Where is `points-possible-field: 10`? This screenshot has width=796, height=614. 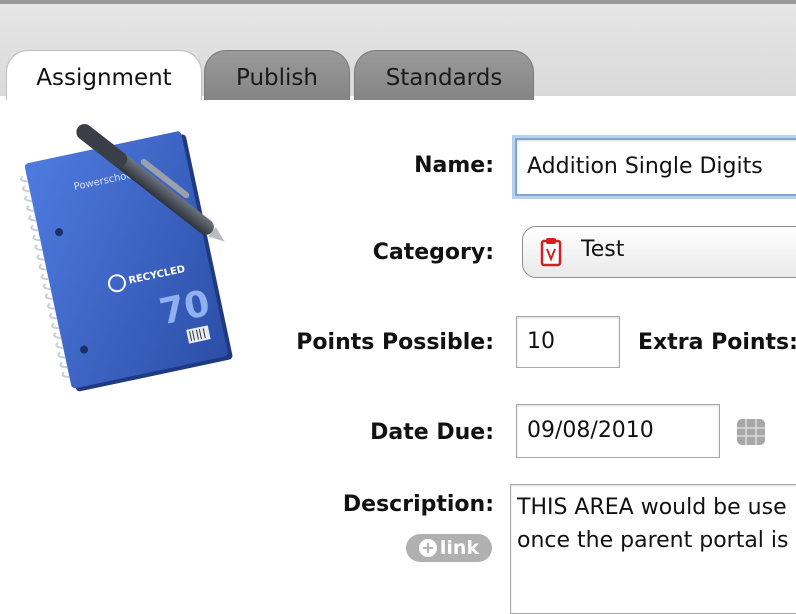 points-possible-field: 10 is located at coordinates (568, 342).